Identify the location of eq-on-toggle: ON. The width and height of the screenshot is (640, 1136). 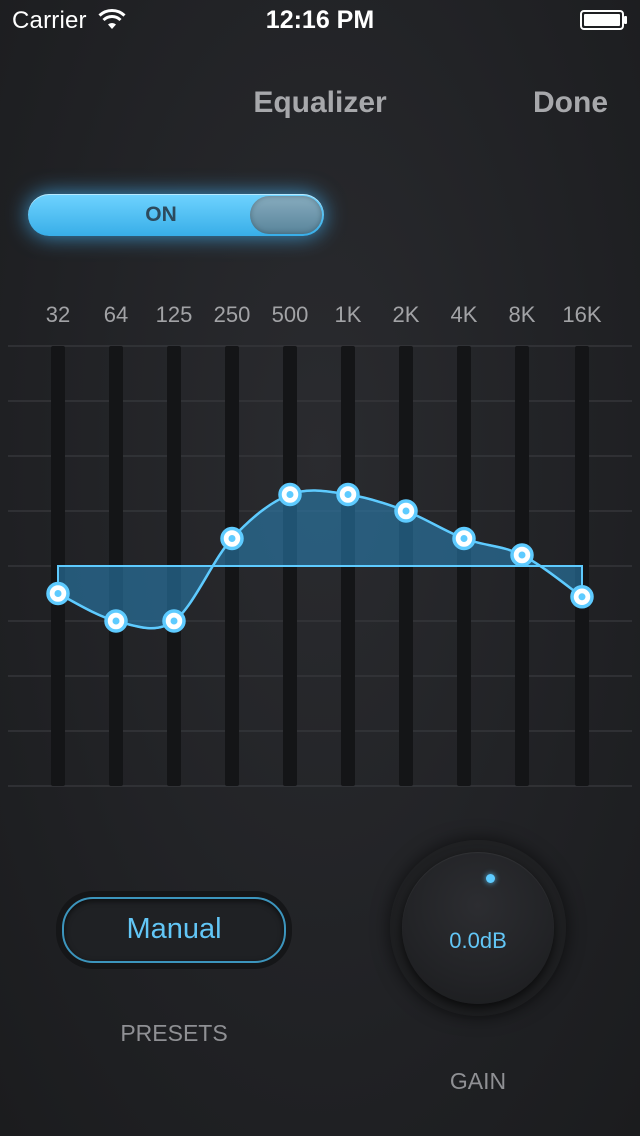
(176, 215).